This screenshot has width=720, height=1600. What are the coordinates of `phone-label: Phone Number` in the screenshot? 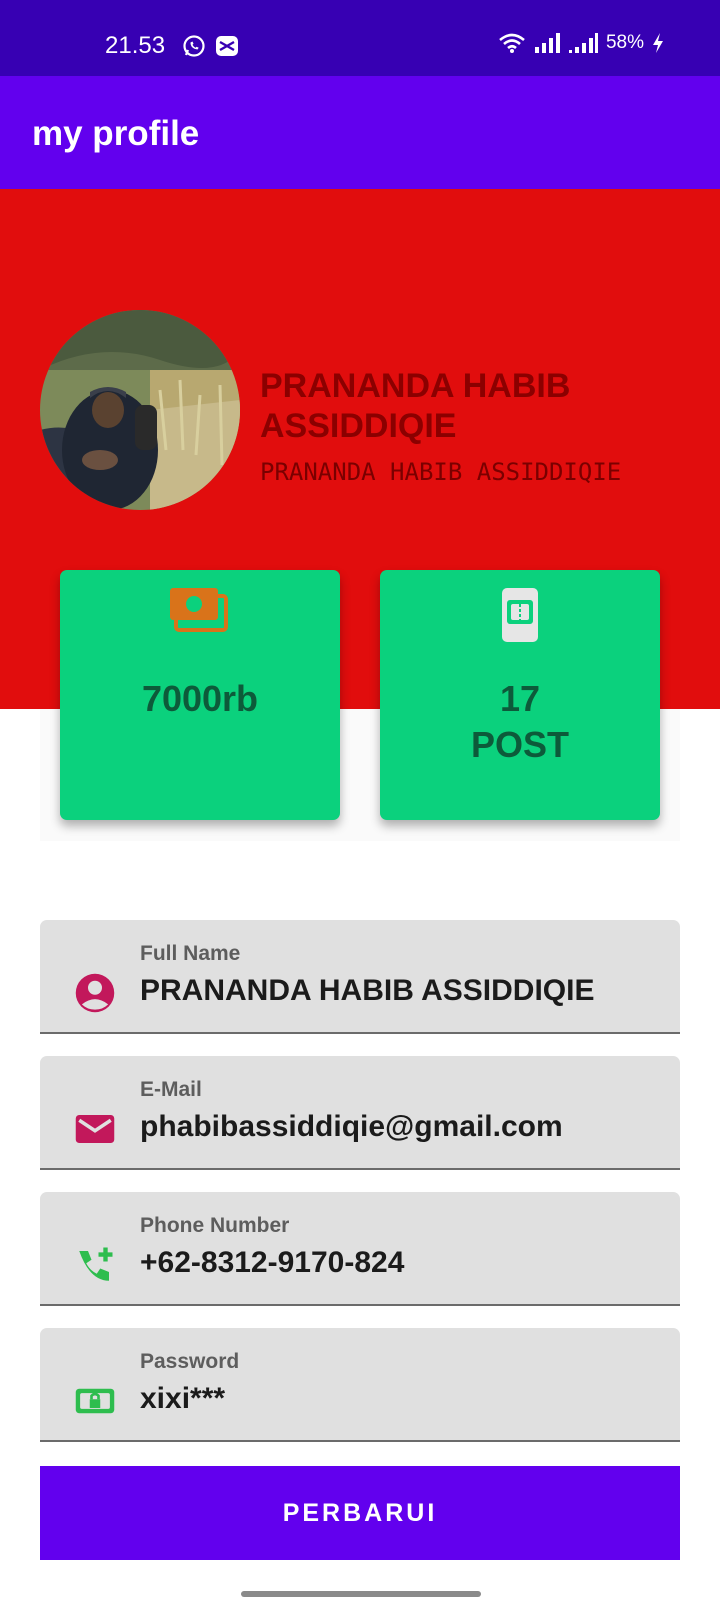 It's located at (215, 1225).